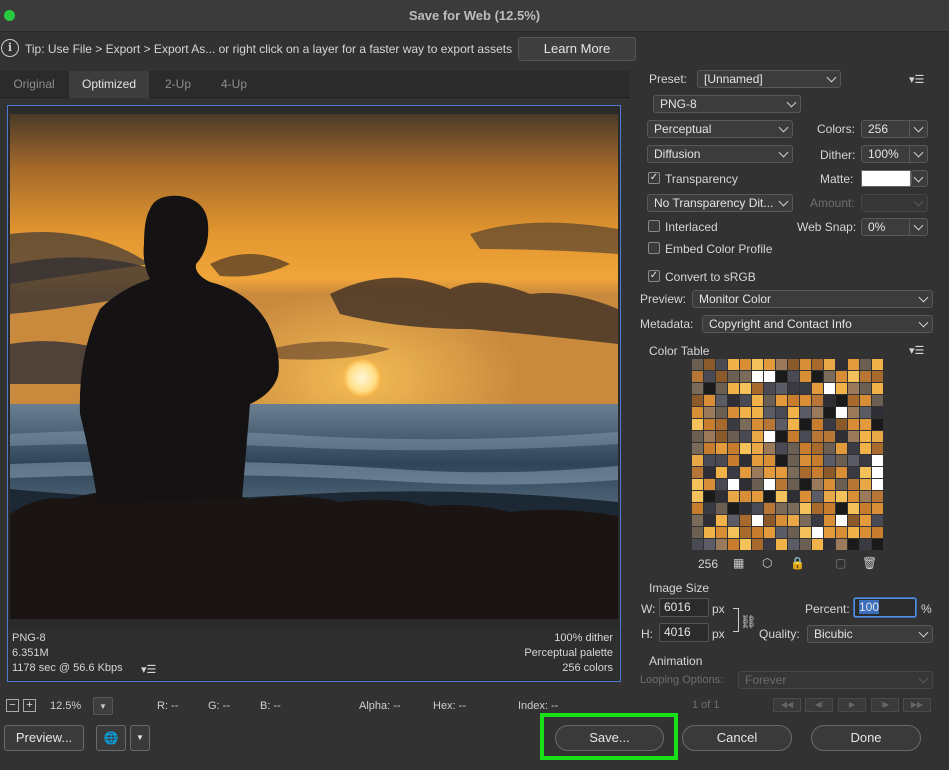  I want to click on tab-2-up: 2-Up, so click(178, 84).